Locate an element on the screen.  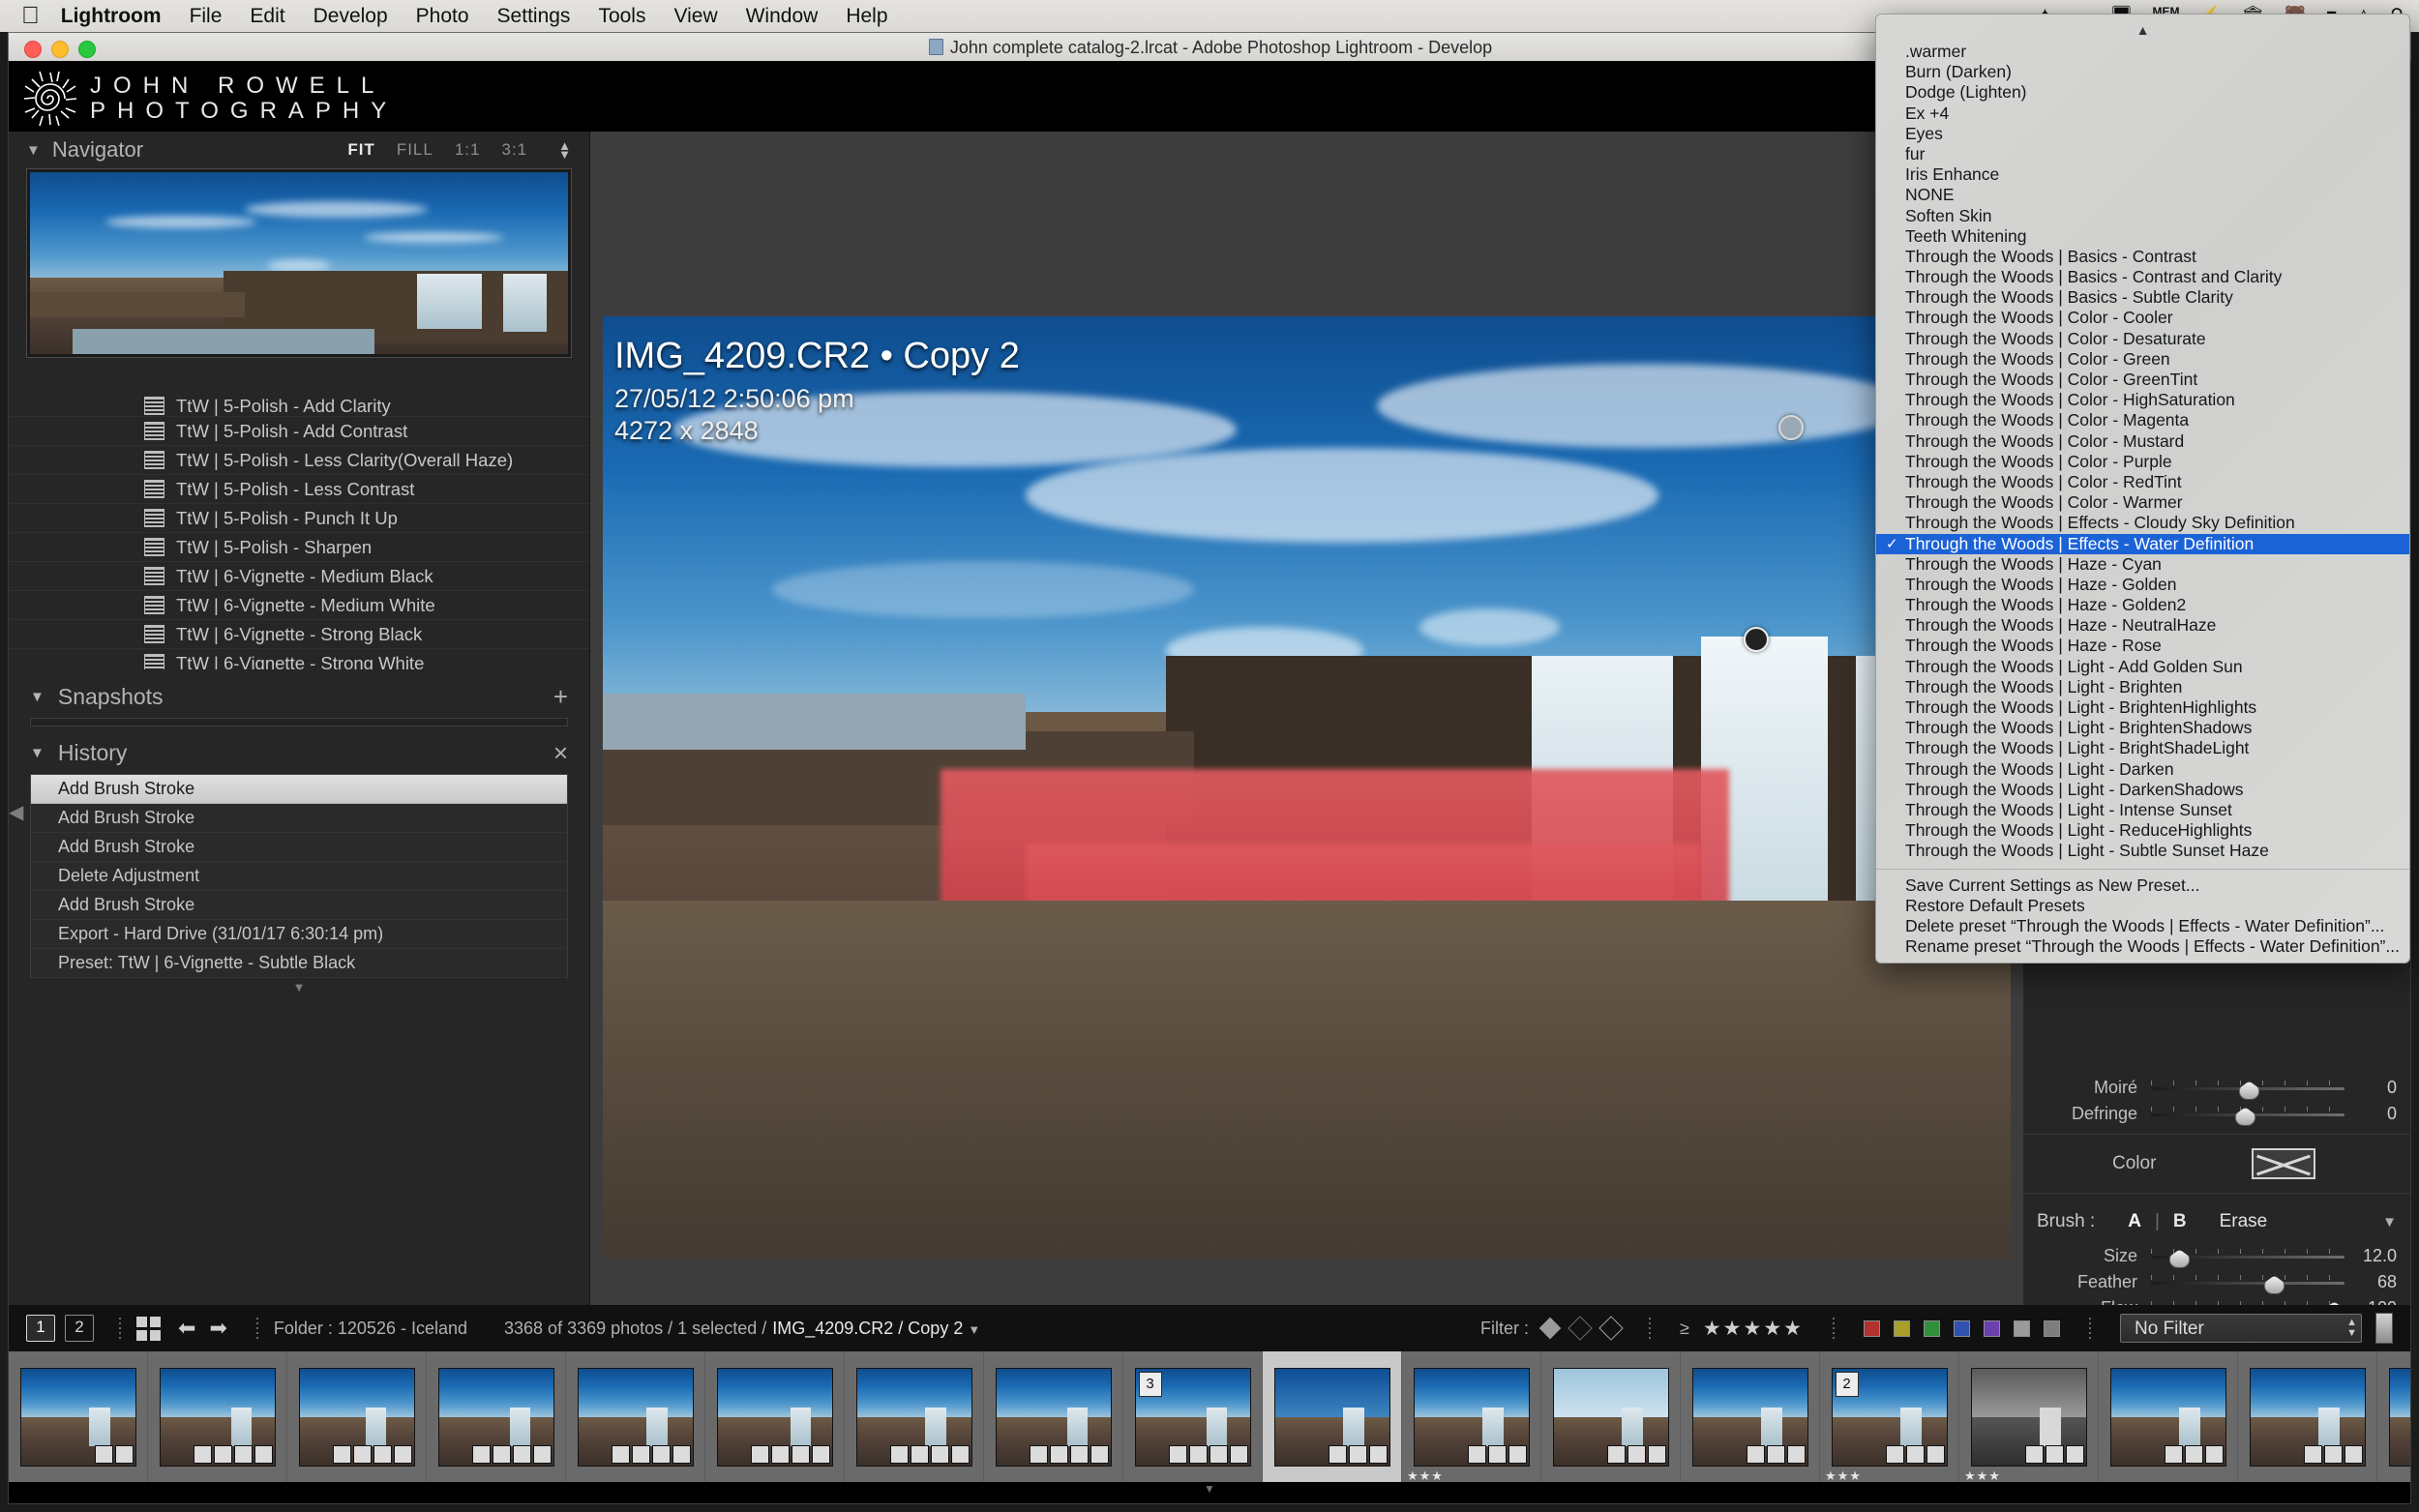
preset-menu-item: Through the Woods | Light - Brighten is located at coordinates (2143, 687).